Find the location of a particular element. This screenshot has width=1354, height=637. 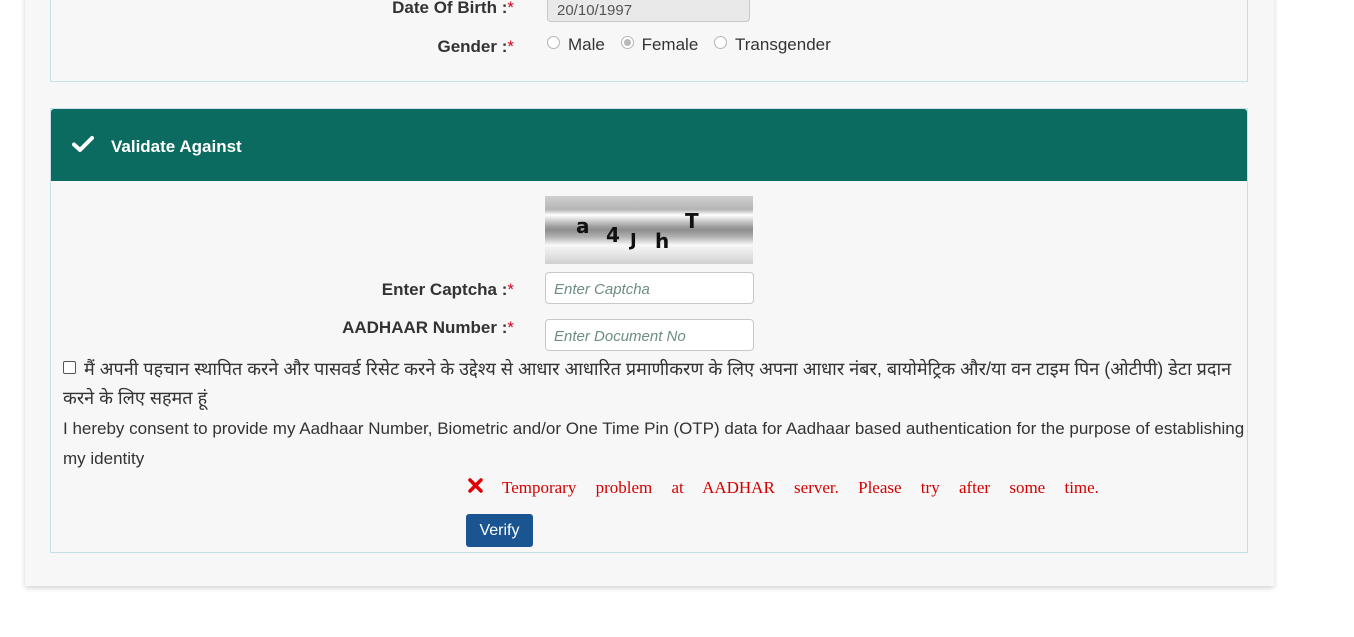

dob-label: Date Of Birth :* is located at coordinates (453, 8).